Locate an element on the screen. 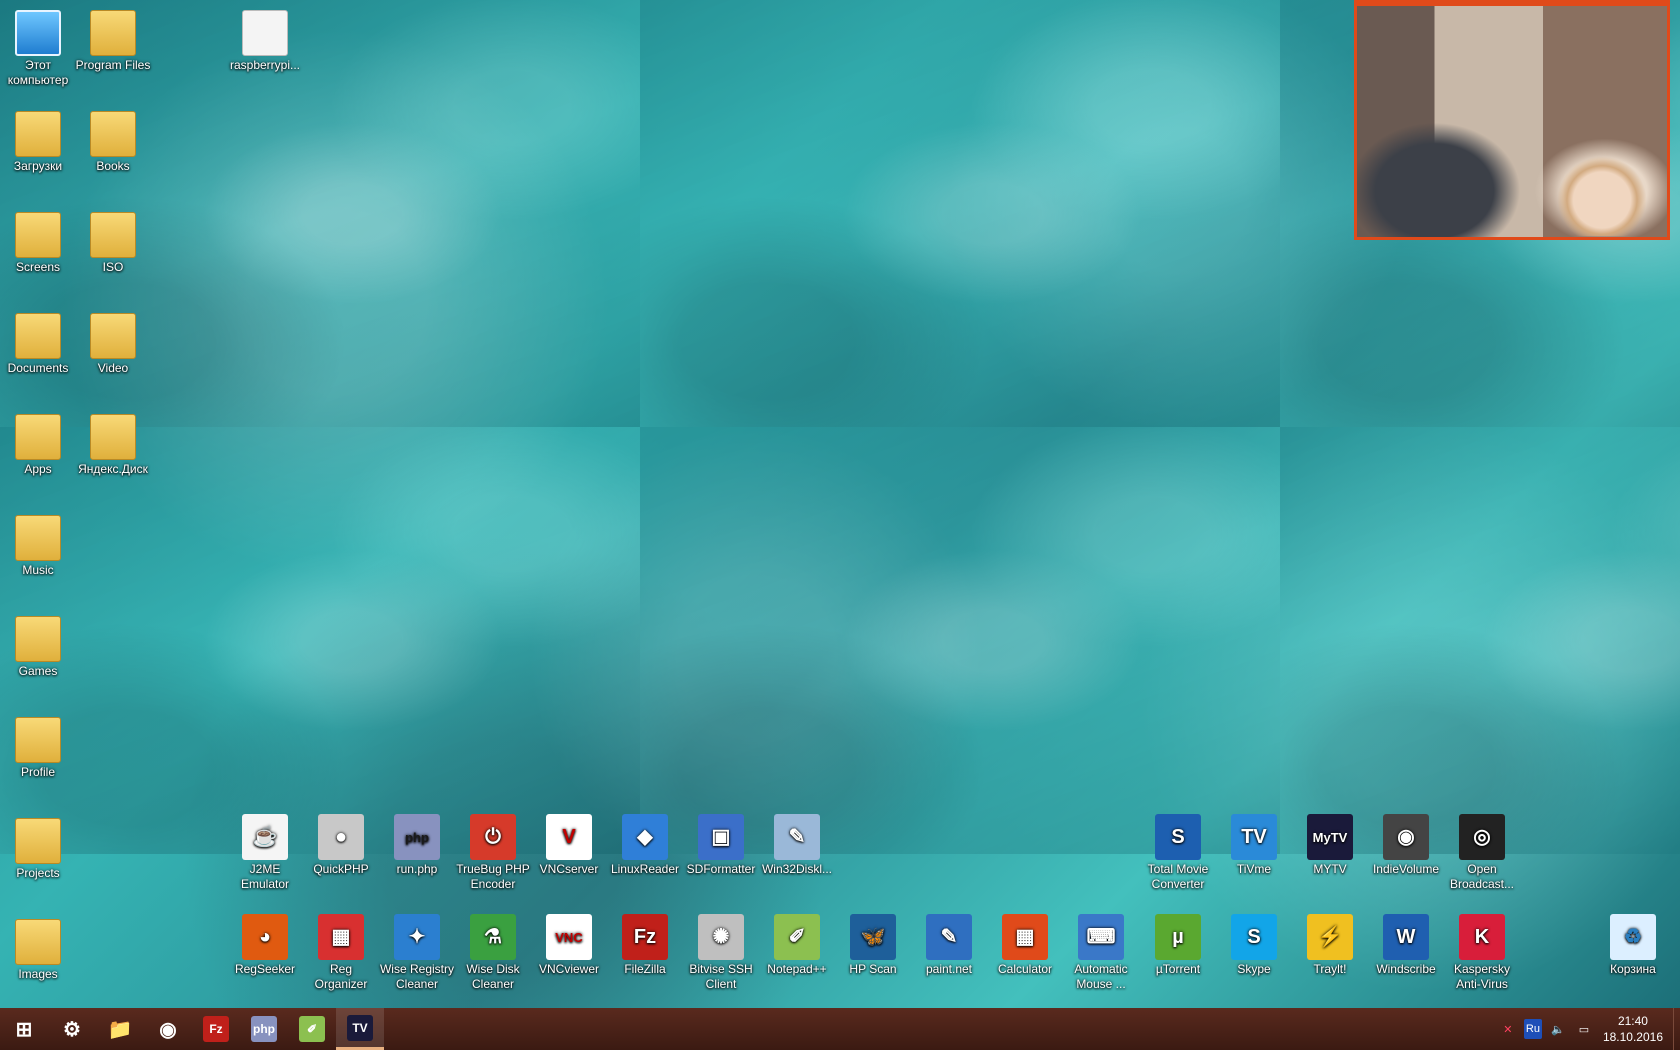 This screenshot has height=1050, width=1680. desktop-icon-label: Profile is located at coordinates (37, 772).